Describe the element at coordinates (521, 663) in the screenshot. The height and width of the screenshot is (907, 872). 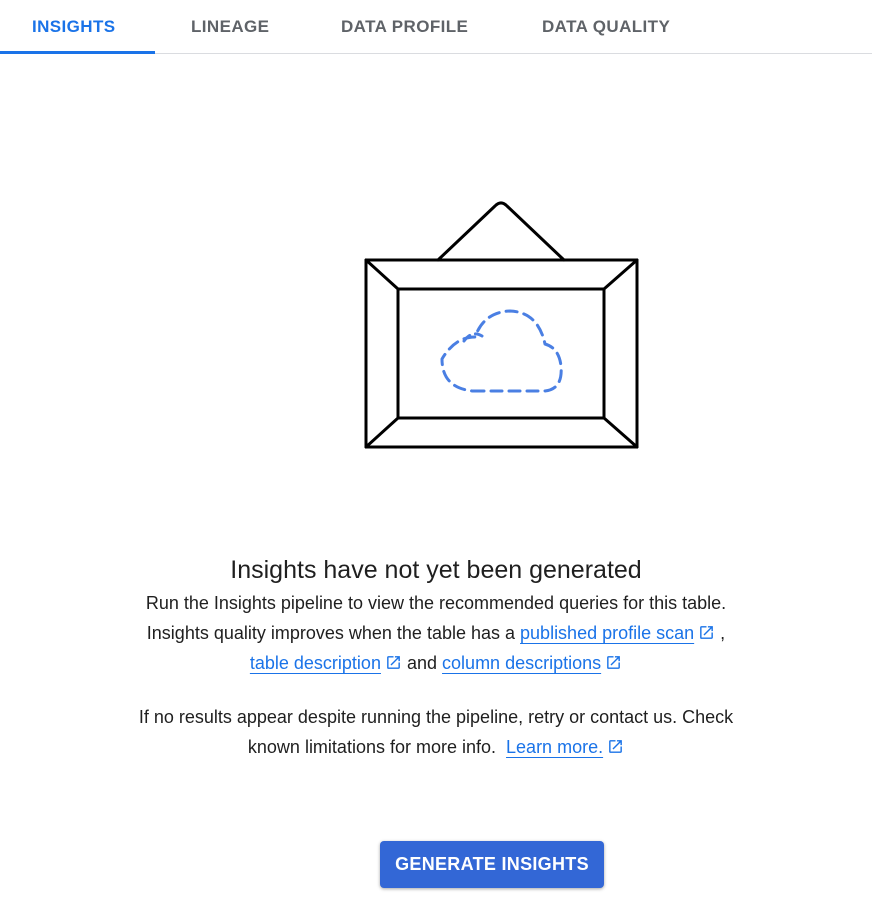
I see `column-descriptions-link: column descriptions` at that location.